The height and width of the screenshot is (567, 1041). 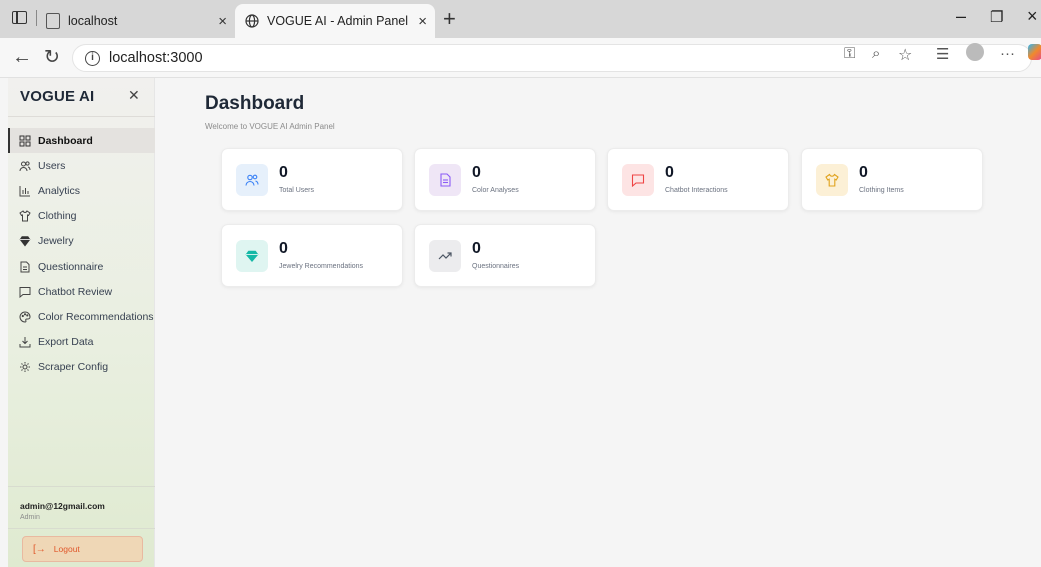 I want to click on stat-label: Color Analyses, so click(x=495, y=190).